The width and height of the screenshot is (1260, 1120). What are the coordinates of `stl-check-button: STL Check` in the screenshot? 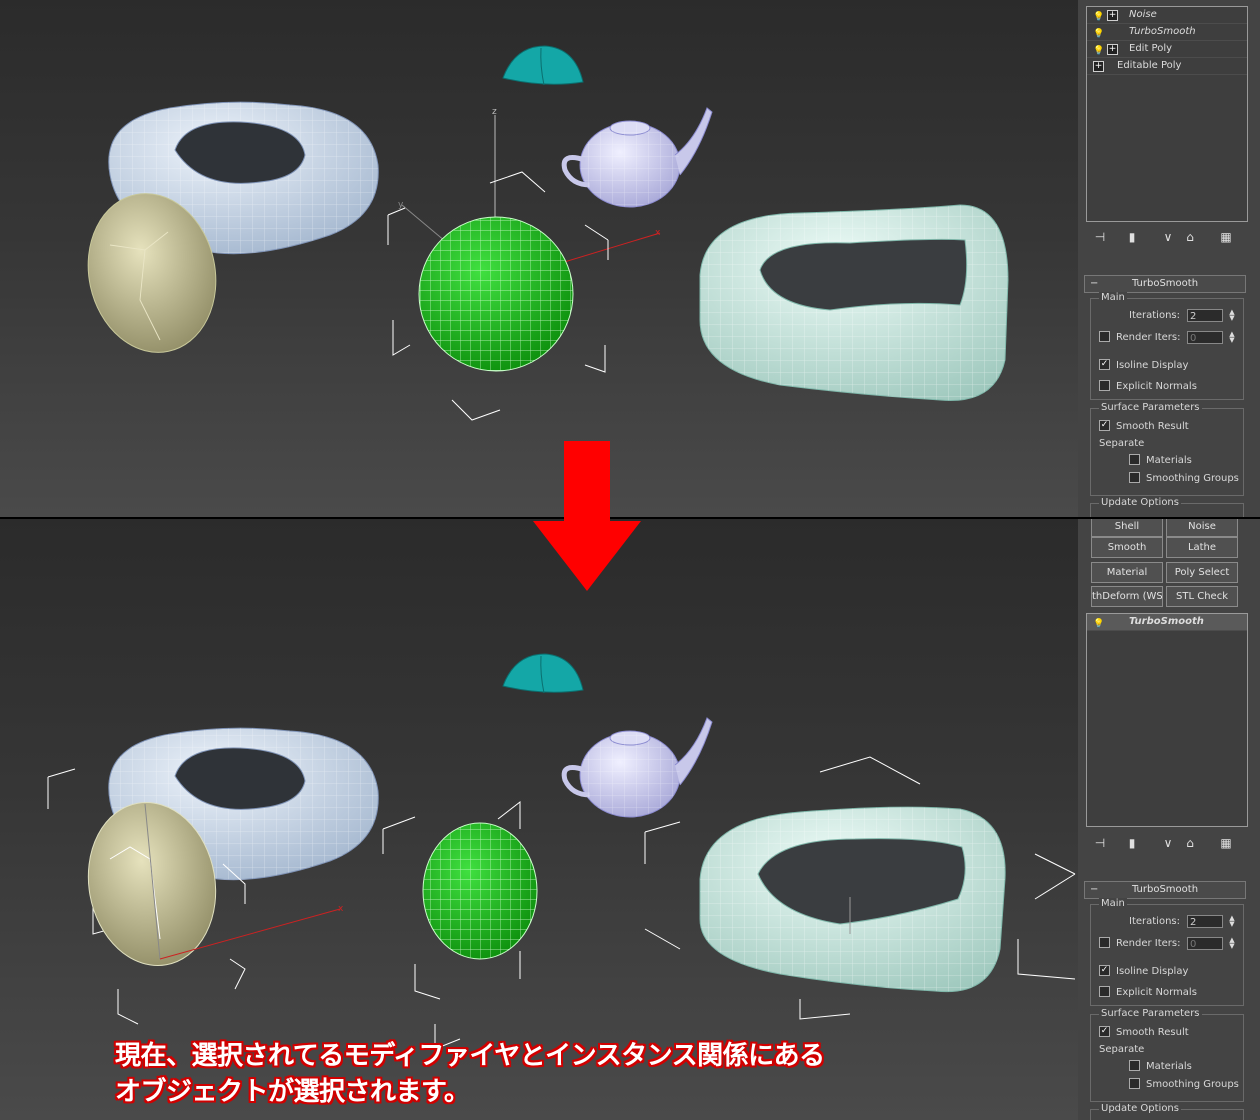 It's located at (1202, 596).